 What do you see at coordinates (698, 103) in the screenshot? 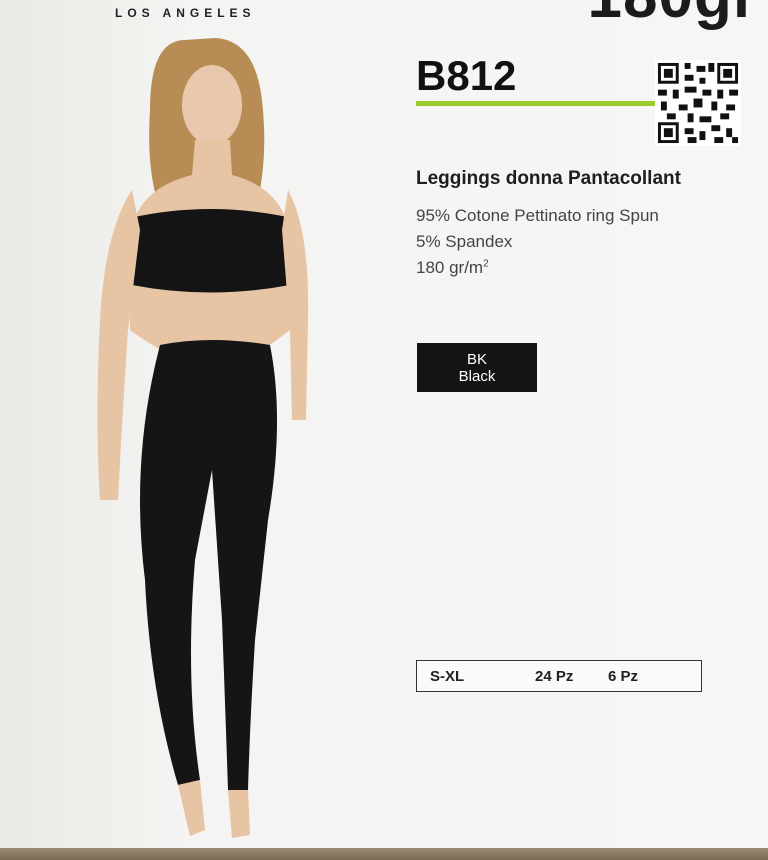
I see `qr-code-icon` at bounding box center [698, 103].